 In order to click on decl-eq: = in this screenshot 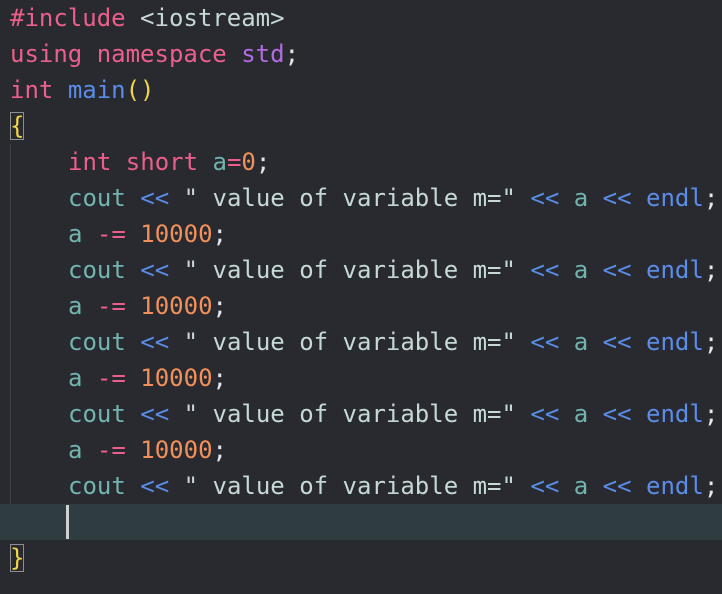, I will do `click(234, 162)`.